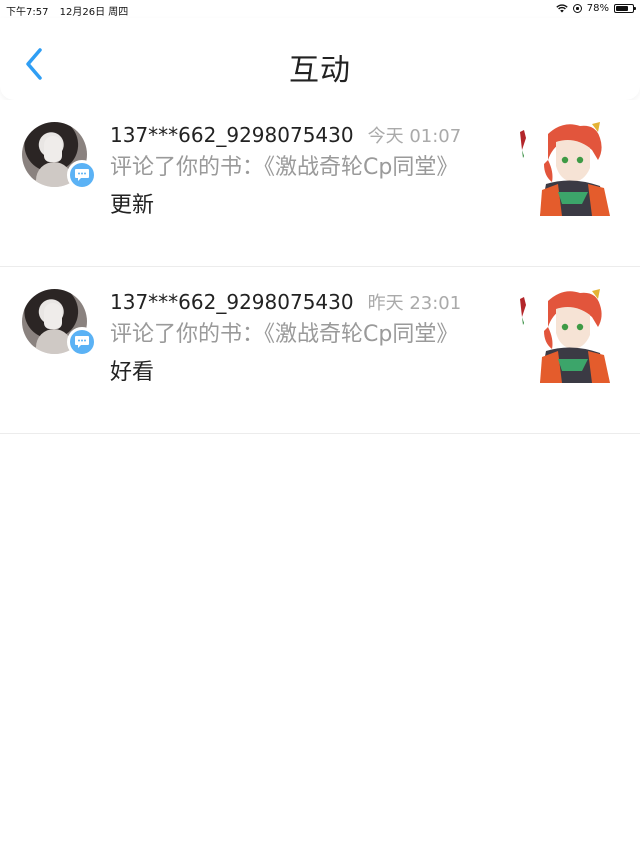 Image resolution: width=640 pixels, height=853 pixels. I want to click on nav-bar: 互动, so click(320, 59).